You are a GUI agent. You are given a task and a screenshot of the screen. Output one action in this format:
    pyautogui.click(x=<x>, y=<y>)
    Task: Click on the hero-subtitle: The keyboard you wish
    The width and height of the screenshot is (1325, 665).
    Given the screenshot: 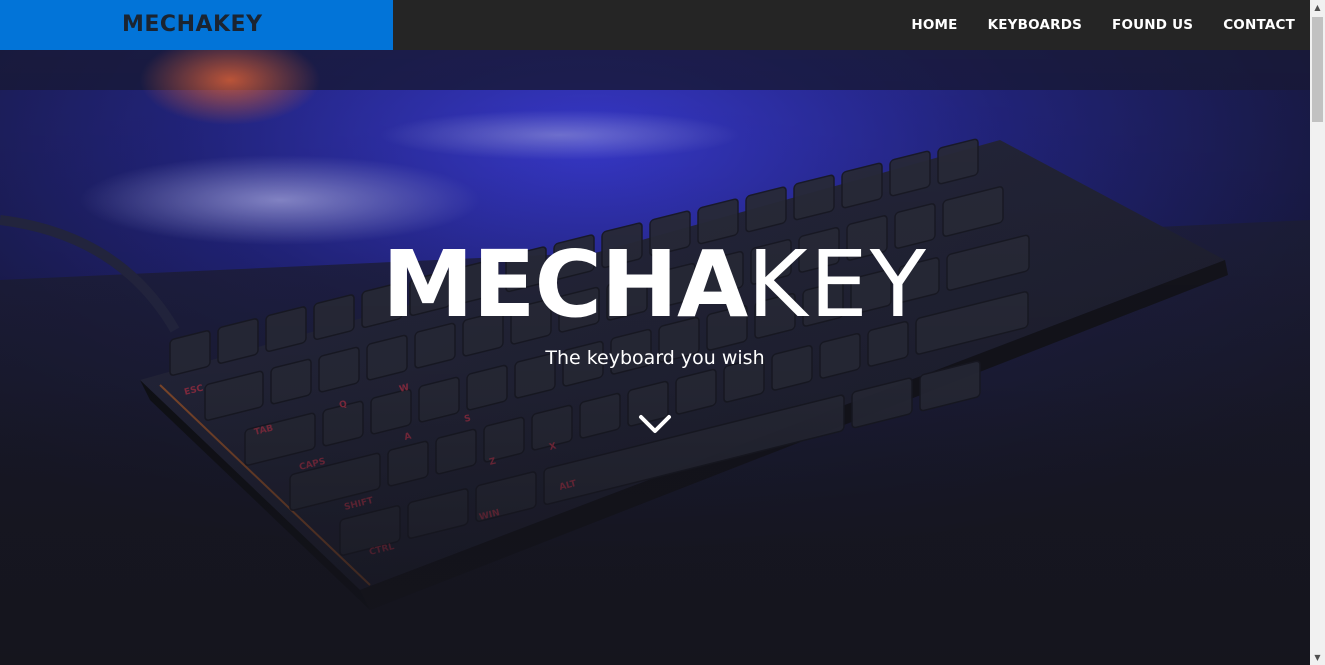 What is the action you would take?
    pyautogui.click(x=655, y=358)
    